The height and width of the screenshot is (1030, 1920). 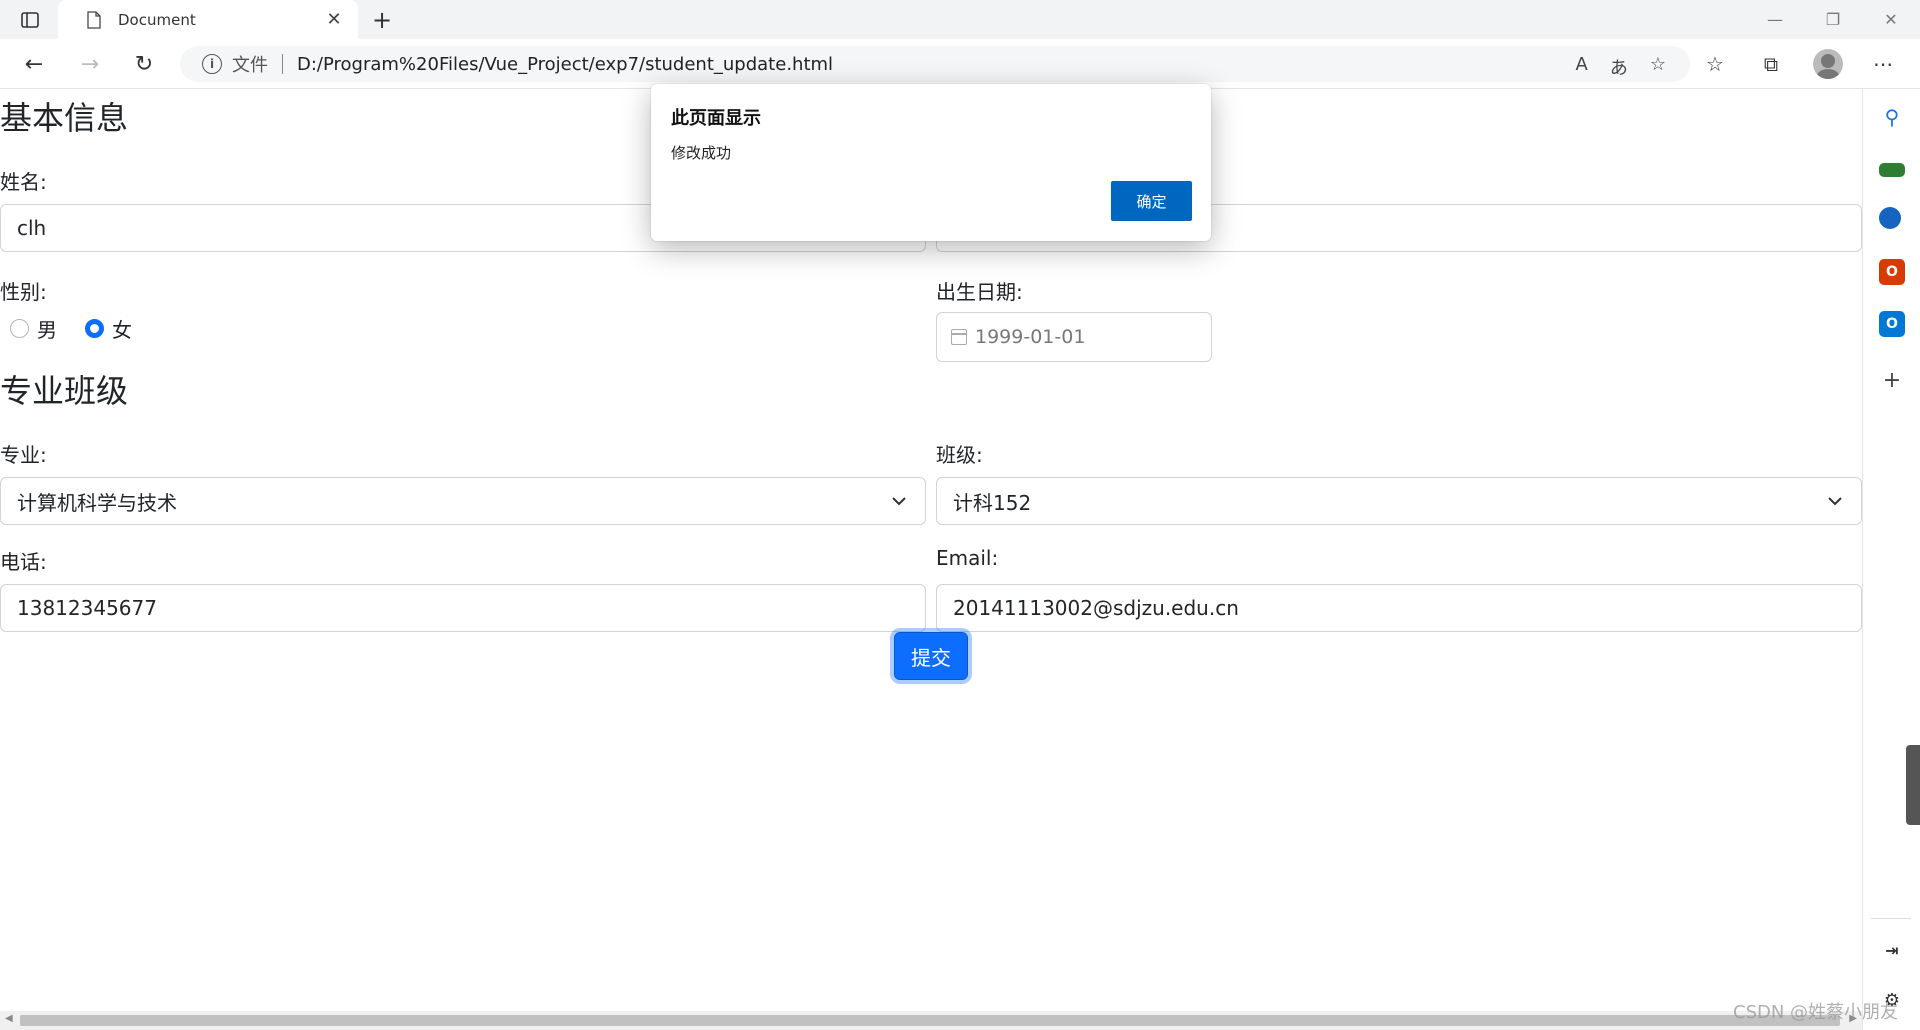 I want to click on more-menu-icon: ⋯, so click(x=1883, y=64).